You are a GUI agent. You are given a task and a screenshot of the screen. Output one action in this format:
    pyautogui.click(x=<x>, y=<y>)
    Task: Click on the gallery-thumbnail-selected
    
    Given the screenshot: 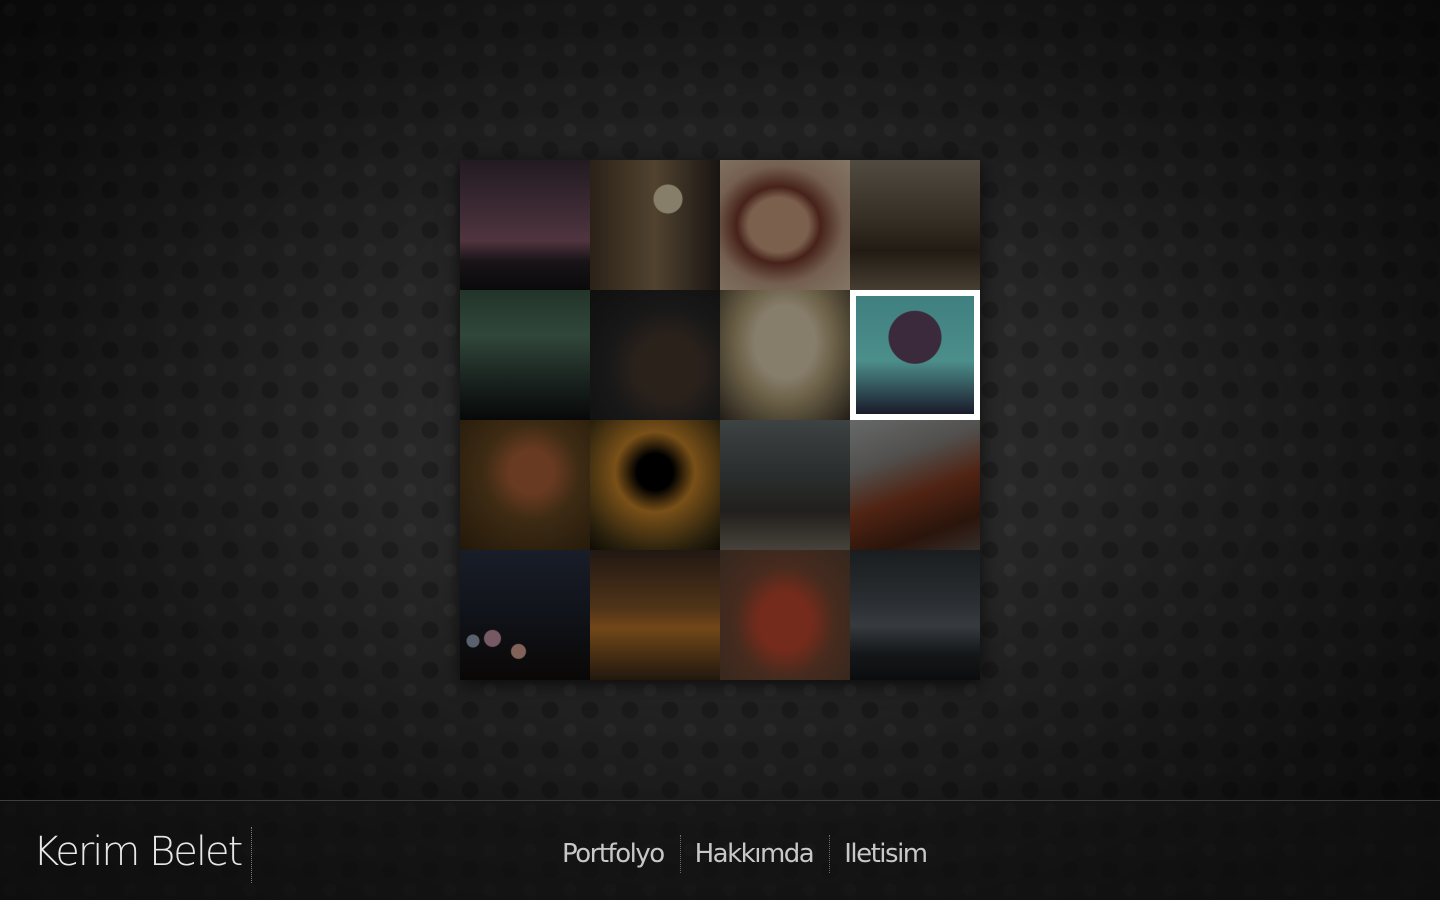 What is the action you would take?
    pyautogui.click(x=915, y=355)
    